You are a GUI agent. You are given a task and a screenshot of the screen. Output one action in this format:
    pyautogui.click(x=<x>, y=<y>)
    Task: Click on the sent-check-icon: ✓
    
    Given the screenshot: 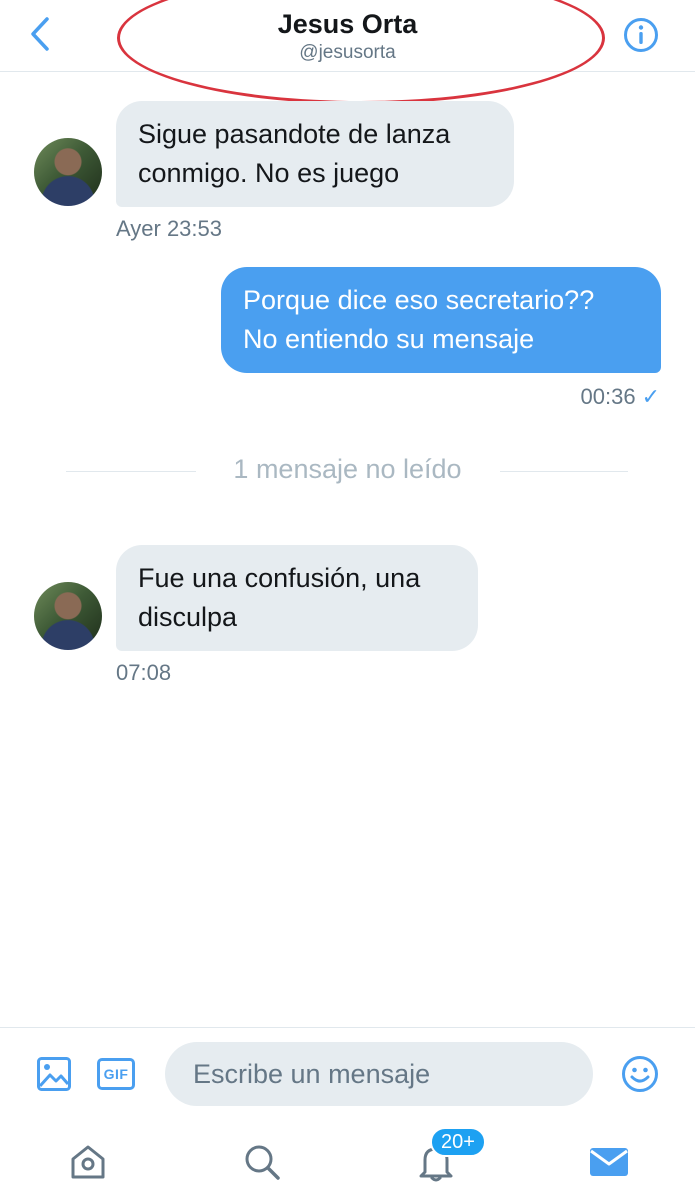 What is the action you would take?
    pyautogui.click(x=650, y=396)
    